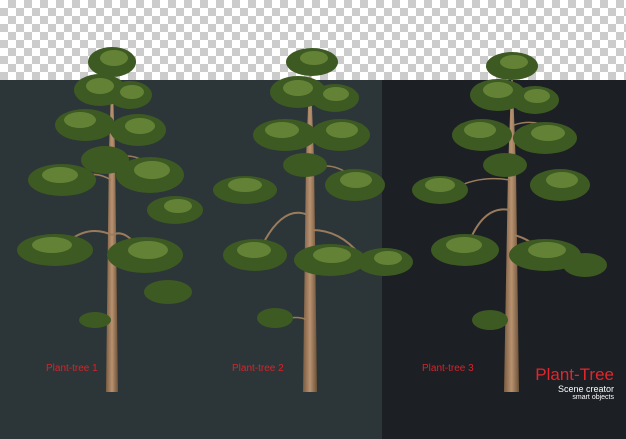 This screenshot has height=439, width=626. I want to click on brand-block: Plant-Tree Scene creator smart objects, so click(574, 384).